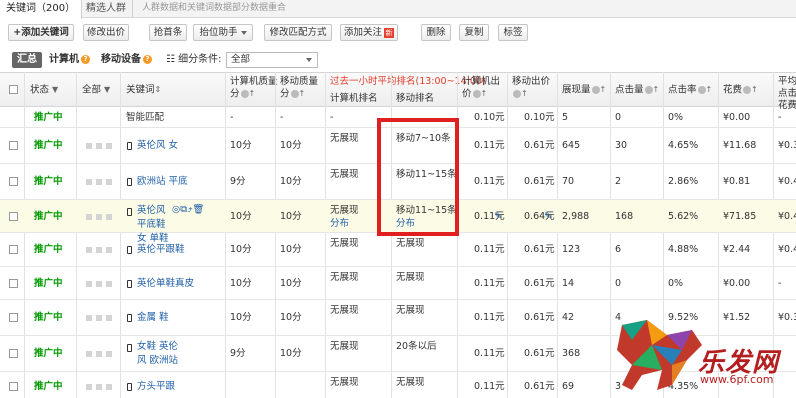  What do you see at coordinates (223, 32) in the screenshot?
I see `rank-helper-button: 抬位助手` at bounding box center [223, 32].